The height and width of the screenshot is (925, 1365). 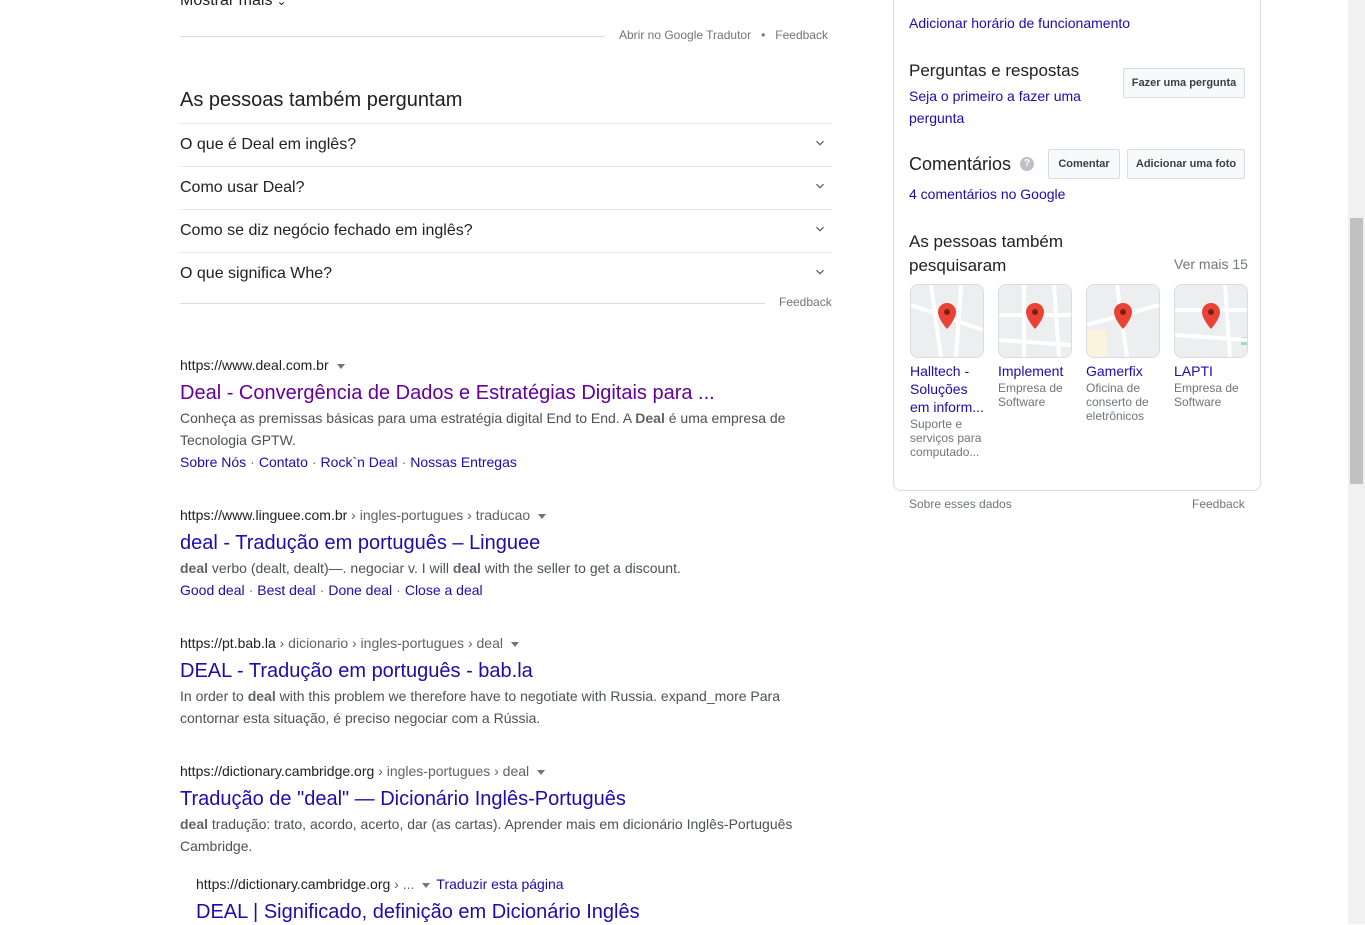 What do you see at coordinates (506, 187) in the screenshot?
I see `paa-question: Como usar Deal?` at bounding box center [506, 187].